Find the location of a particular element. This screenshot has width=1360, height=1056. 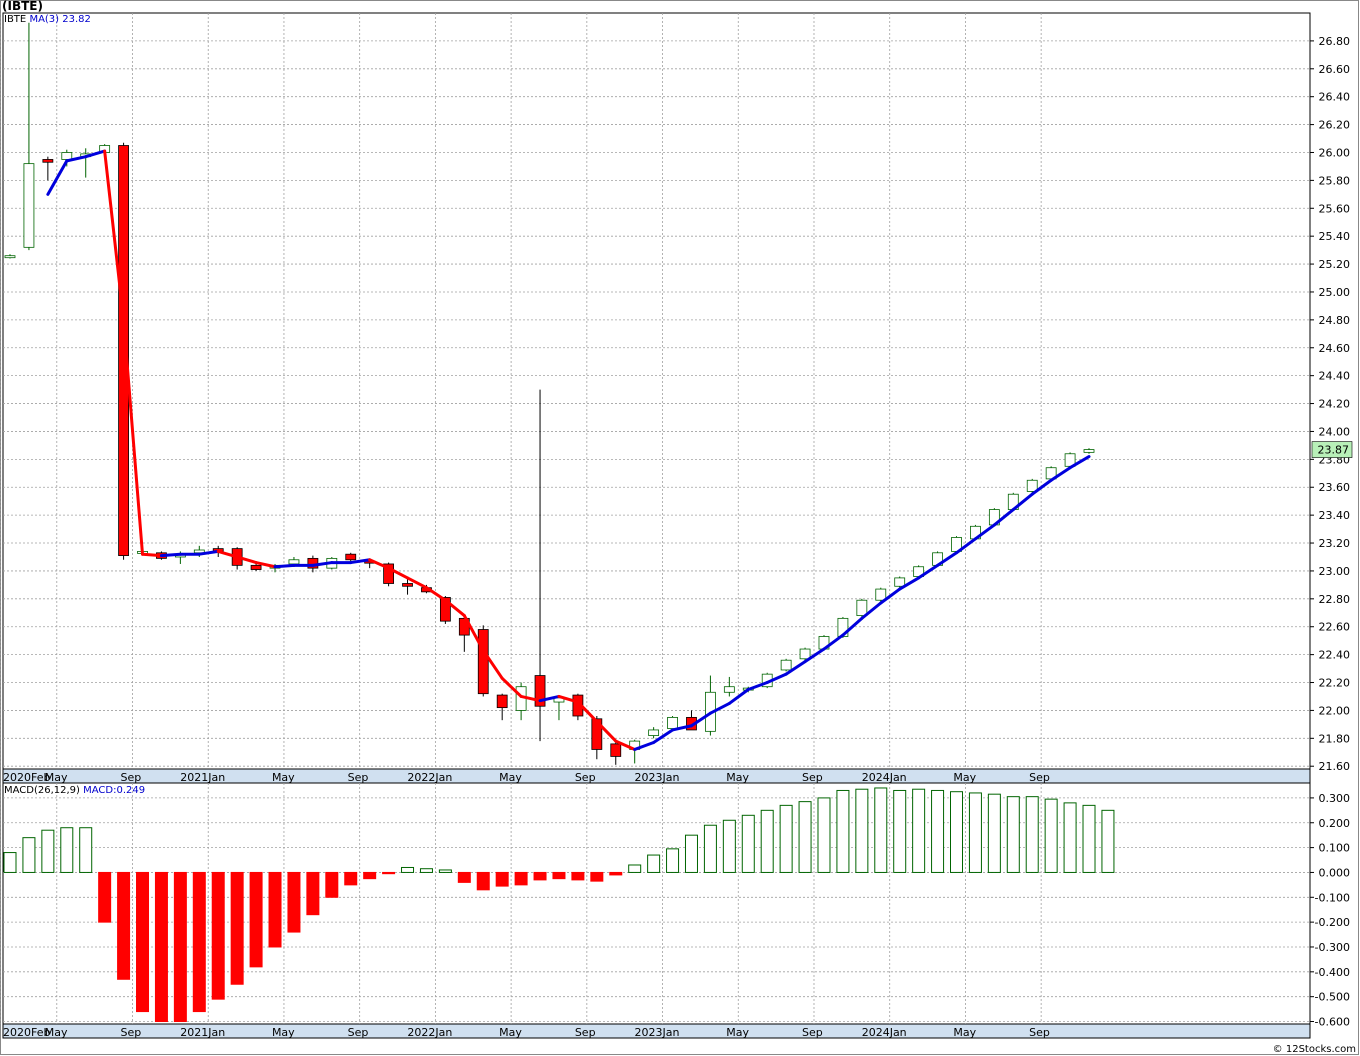

price-x-tick-label: 2022Jan is located at coordinates (429, 777).